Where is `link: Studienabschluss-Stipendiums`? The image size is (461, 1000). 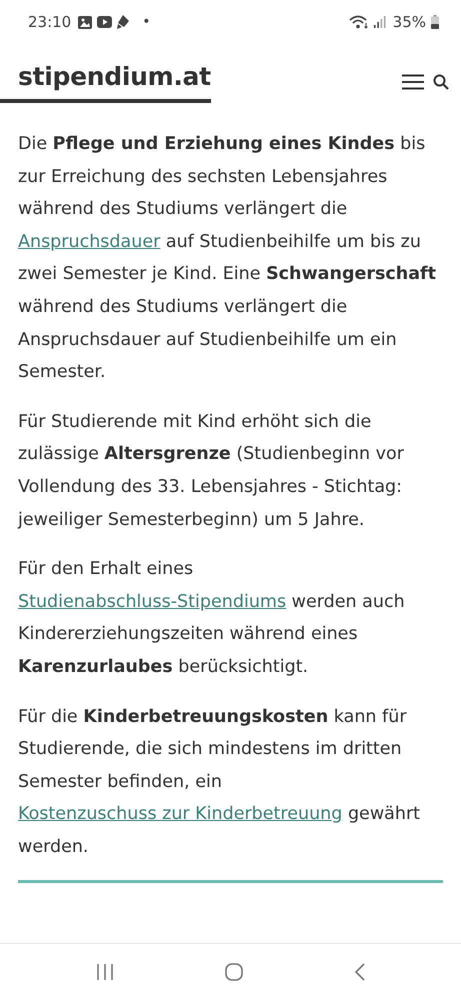
link: Studienabschluss-Stipendiums is located at coordinates (152, 602).